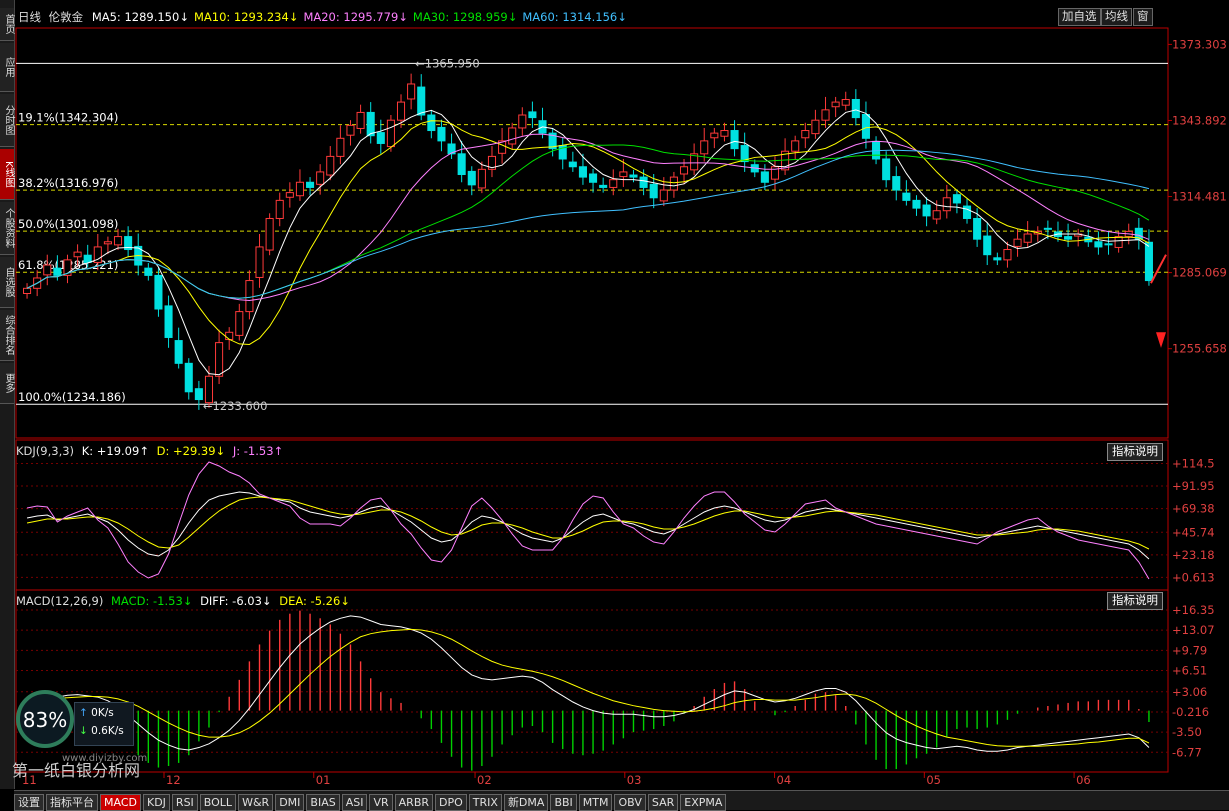 The height and width of the screenshot is (811, 1229). I want to click on memory-gauge: 83%, so click(45, 719).